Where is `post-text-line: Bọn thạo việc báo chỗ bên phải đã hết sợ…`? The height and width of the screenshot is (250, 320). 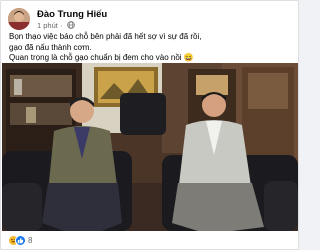
post-text-line: Bọn thạo việc báo chỗ bên phải đã hết sợ… is located at coordinates (105, 36).